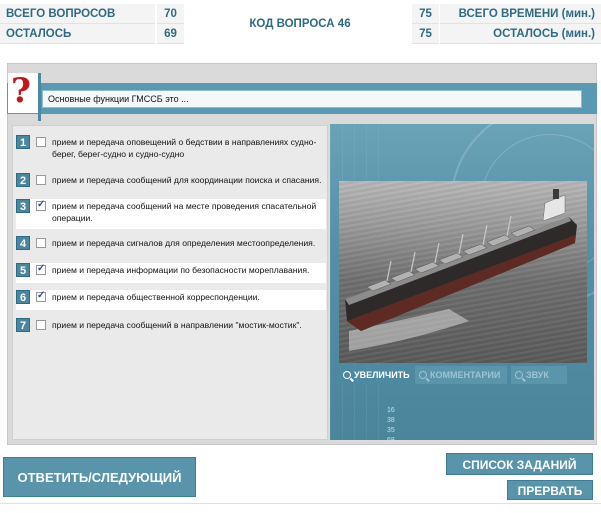 The height and width of the screenshot is (513, 601). Describe the element at coordinates (23, 206) in the screenshot. I see `answer-number: 3` at that location.